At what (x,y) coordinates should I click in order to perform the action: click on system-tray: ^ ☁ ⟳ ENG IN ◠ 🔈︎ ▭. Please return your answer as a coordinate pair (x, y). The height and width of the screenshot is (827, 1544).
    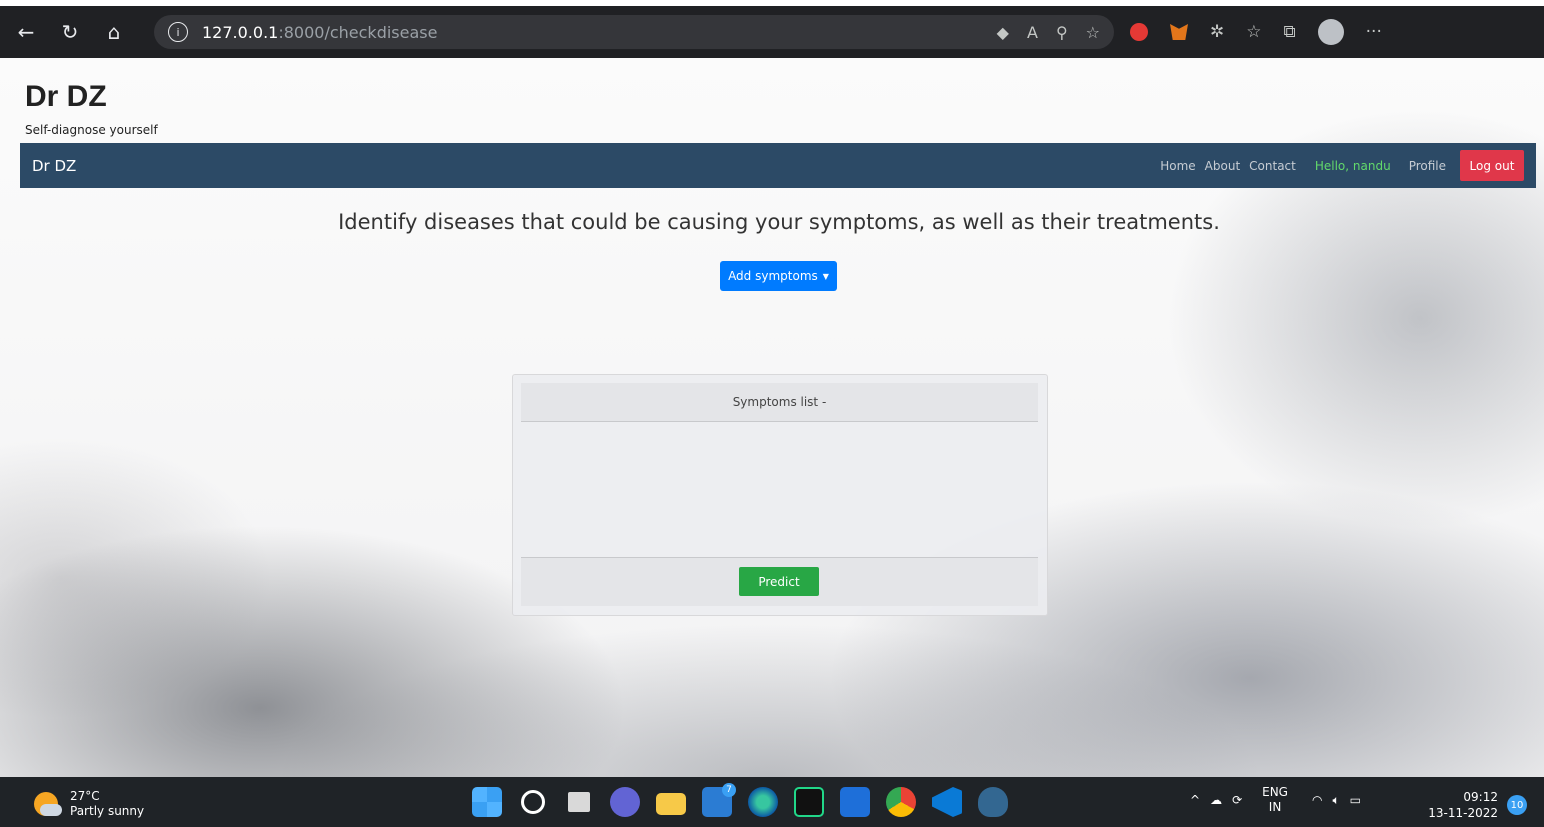
    Looking at the image, I should click on (1275, 800).